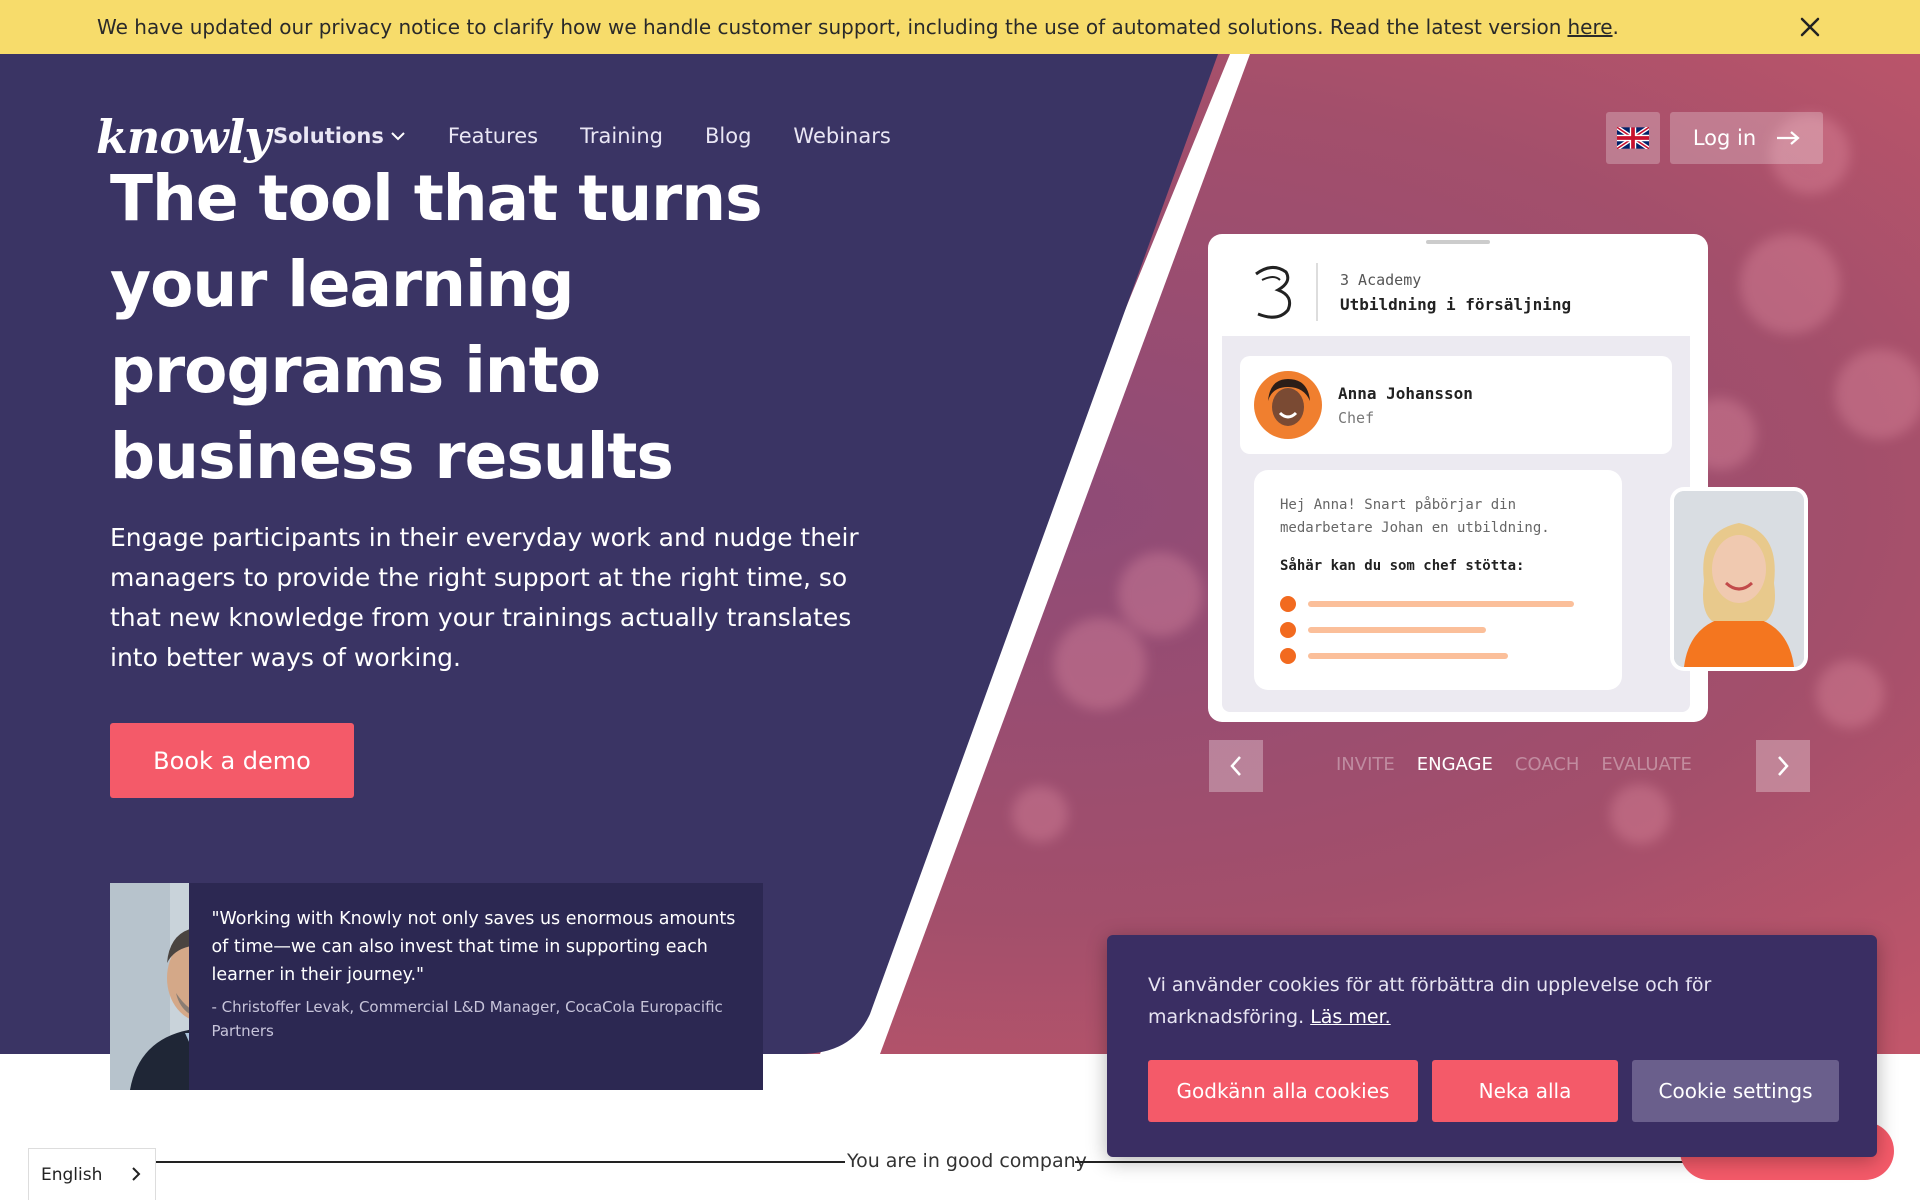  I want to click on deny-all-cookies-button: Neka alla, so click(1525, 1091).